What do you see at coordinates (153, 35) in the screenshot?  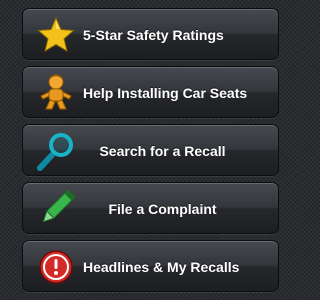 I see `menu-item-label: 5-Star Safety Ratings` at bounding box center [153, 35].